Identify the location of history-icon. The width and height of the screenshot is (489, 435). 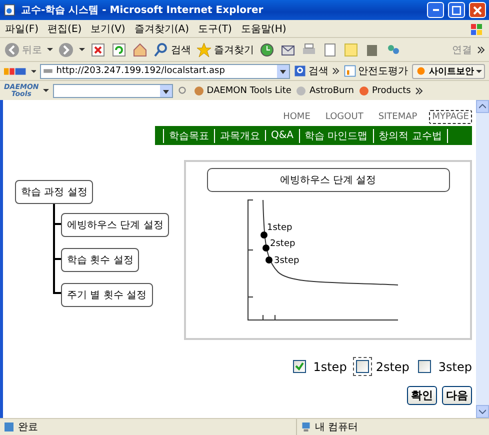
(267, 50).